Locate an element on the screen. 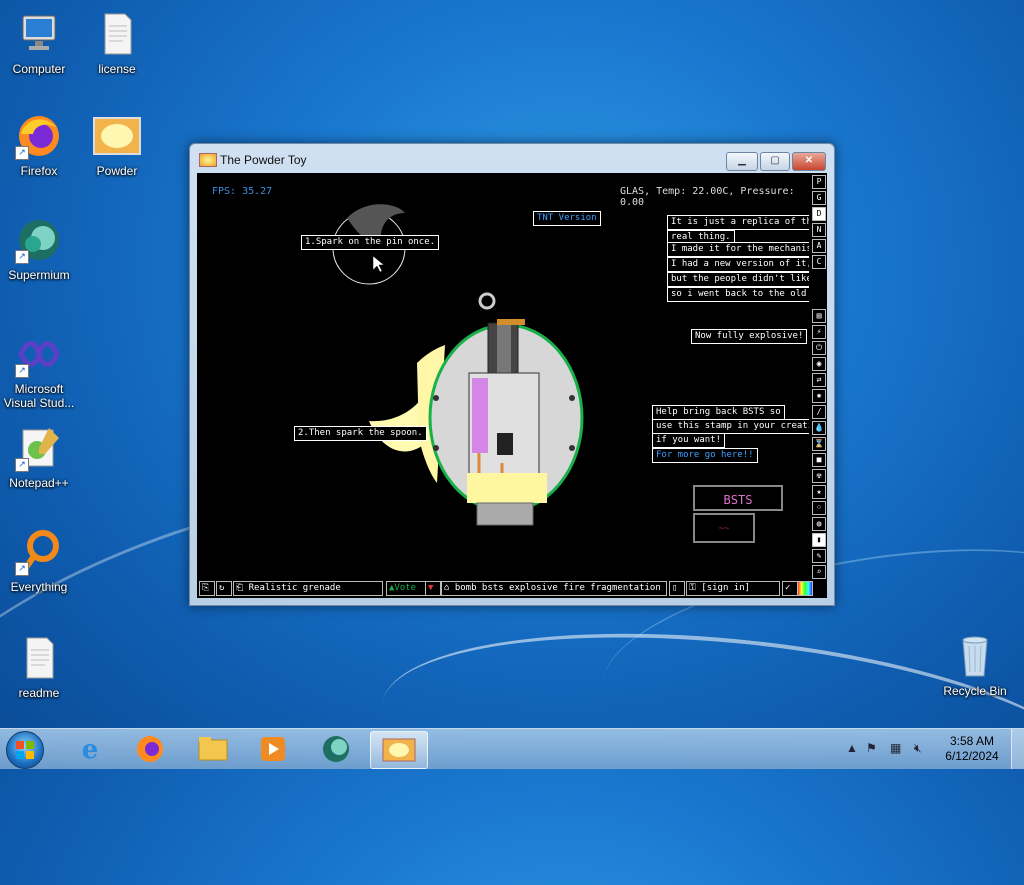 This screenshot has height=885, width=1024. window-titlebar: The Powder Toy ▁ ▢ ✕ is located at coordinates (512, 158).